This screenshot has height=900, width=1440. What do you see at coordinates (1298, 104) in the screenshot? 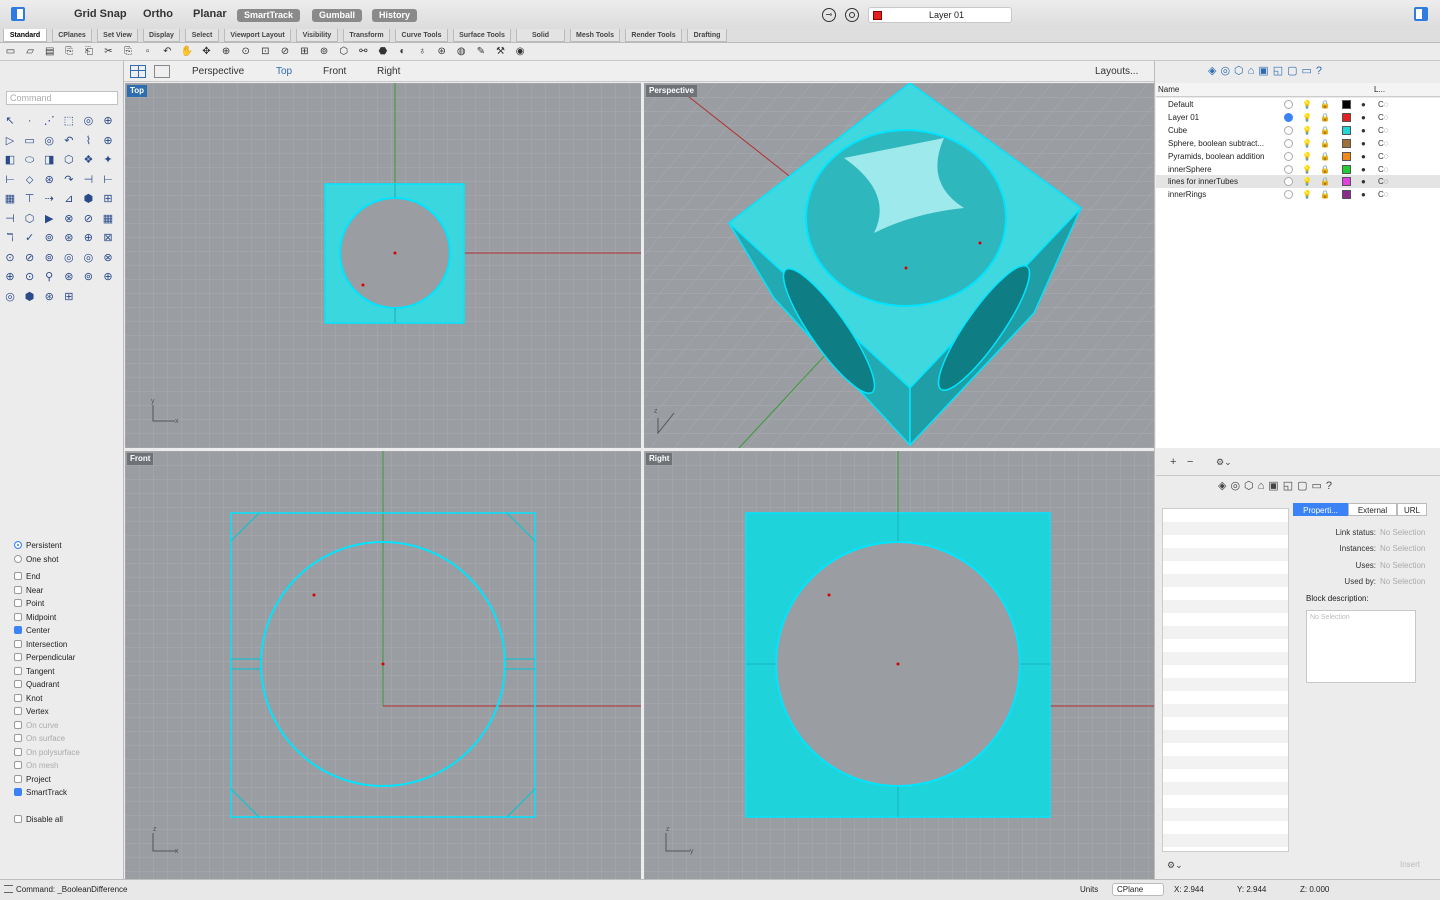
I see `layer-row: Default 💡 🔒 ● C◌` at bounding box center [1298, 104].